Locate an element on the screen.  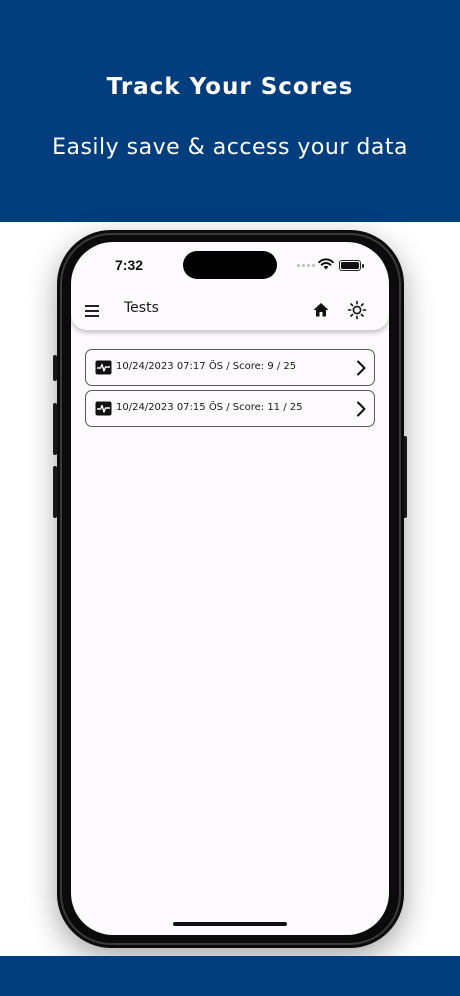
status-bar: 7:32 is located at coordinates (230, 267).